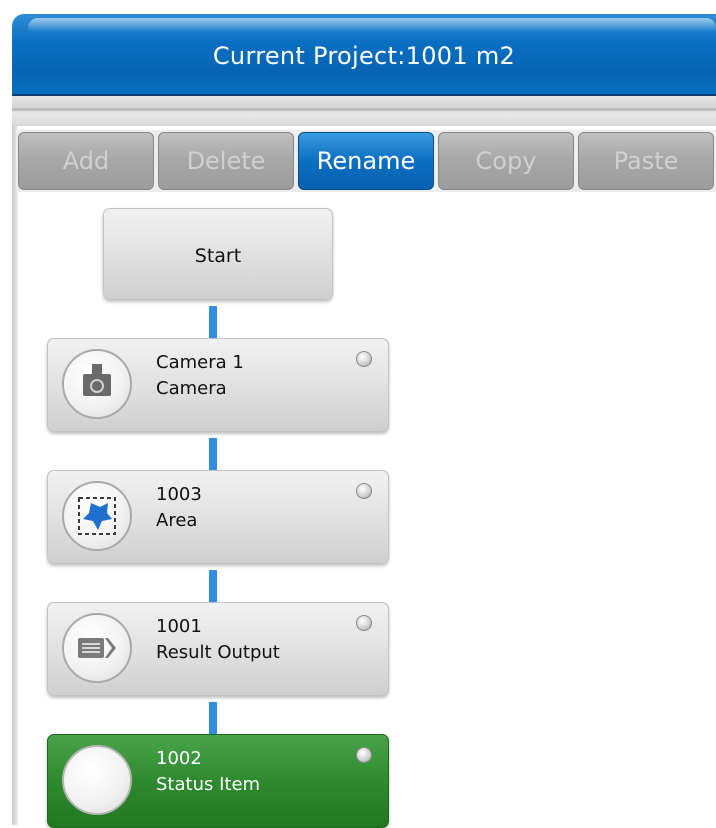 The image size is (716, 828). I want to click on area-icon, so click(97, 516).